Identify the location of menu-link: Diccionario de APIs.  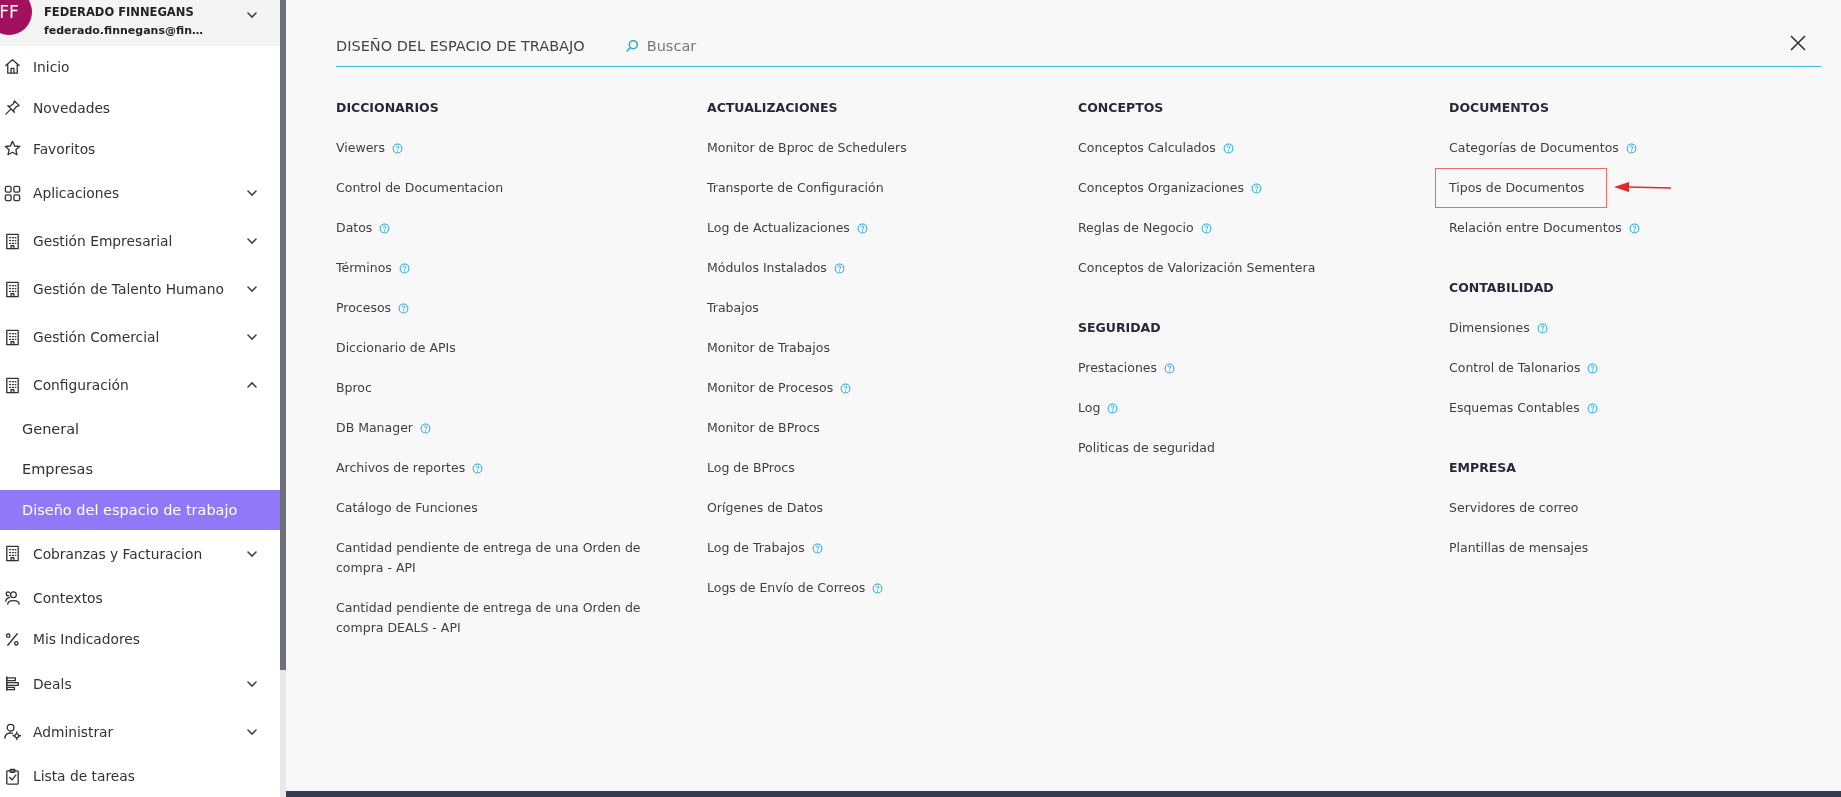
(396, 348).